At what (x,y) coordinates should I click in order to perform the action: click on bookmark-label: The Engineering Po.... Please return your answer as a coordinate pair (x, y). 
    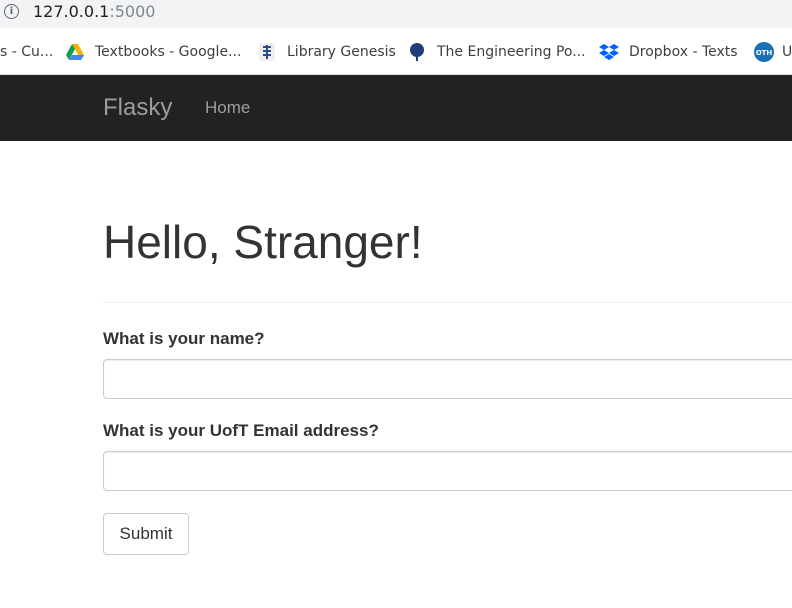
    Looking at the image, I should click on (511, 52).